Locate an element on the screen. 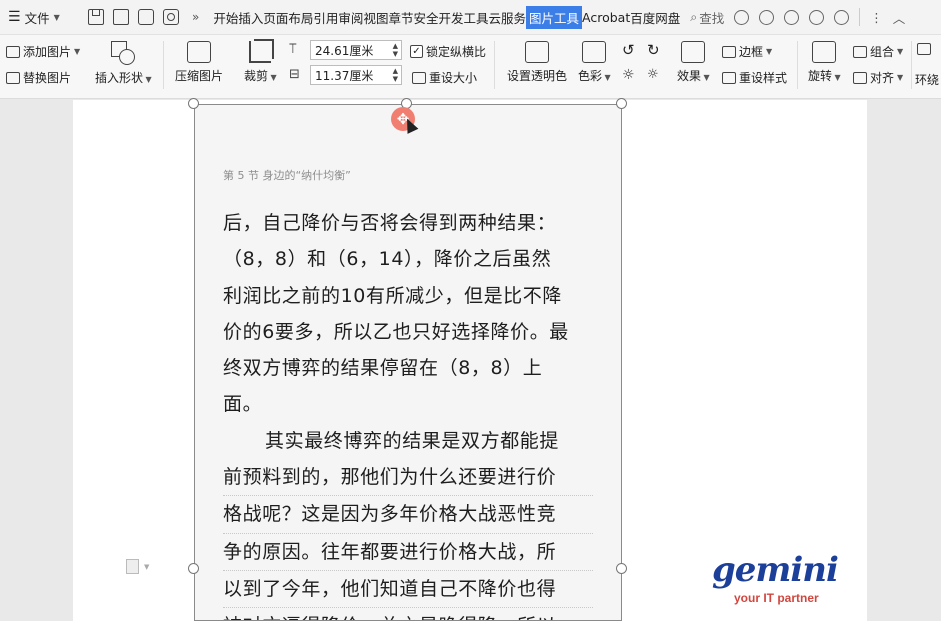  resize-handle-left is located at coordinates (193, 568).